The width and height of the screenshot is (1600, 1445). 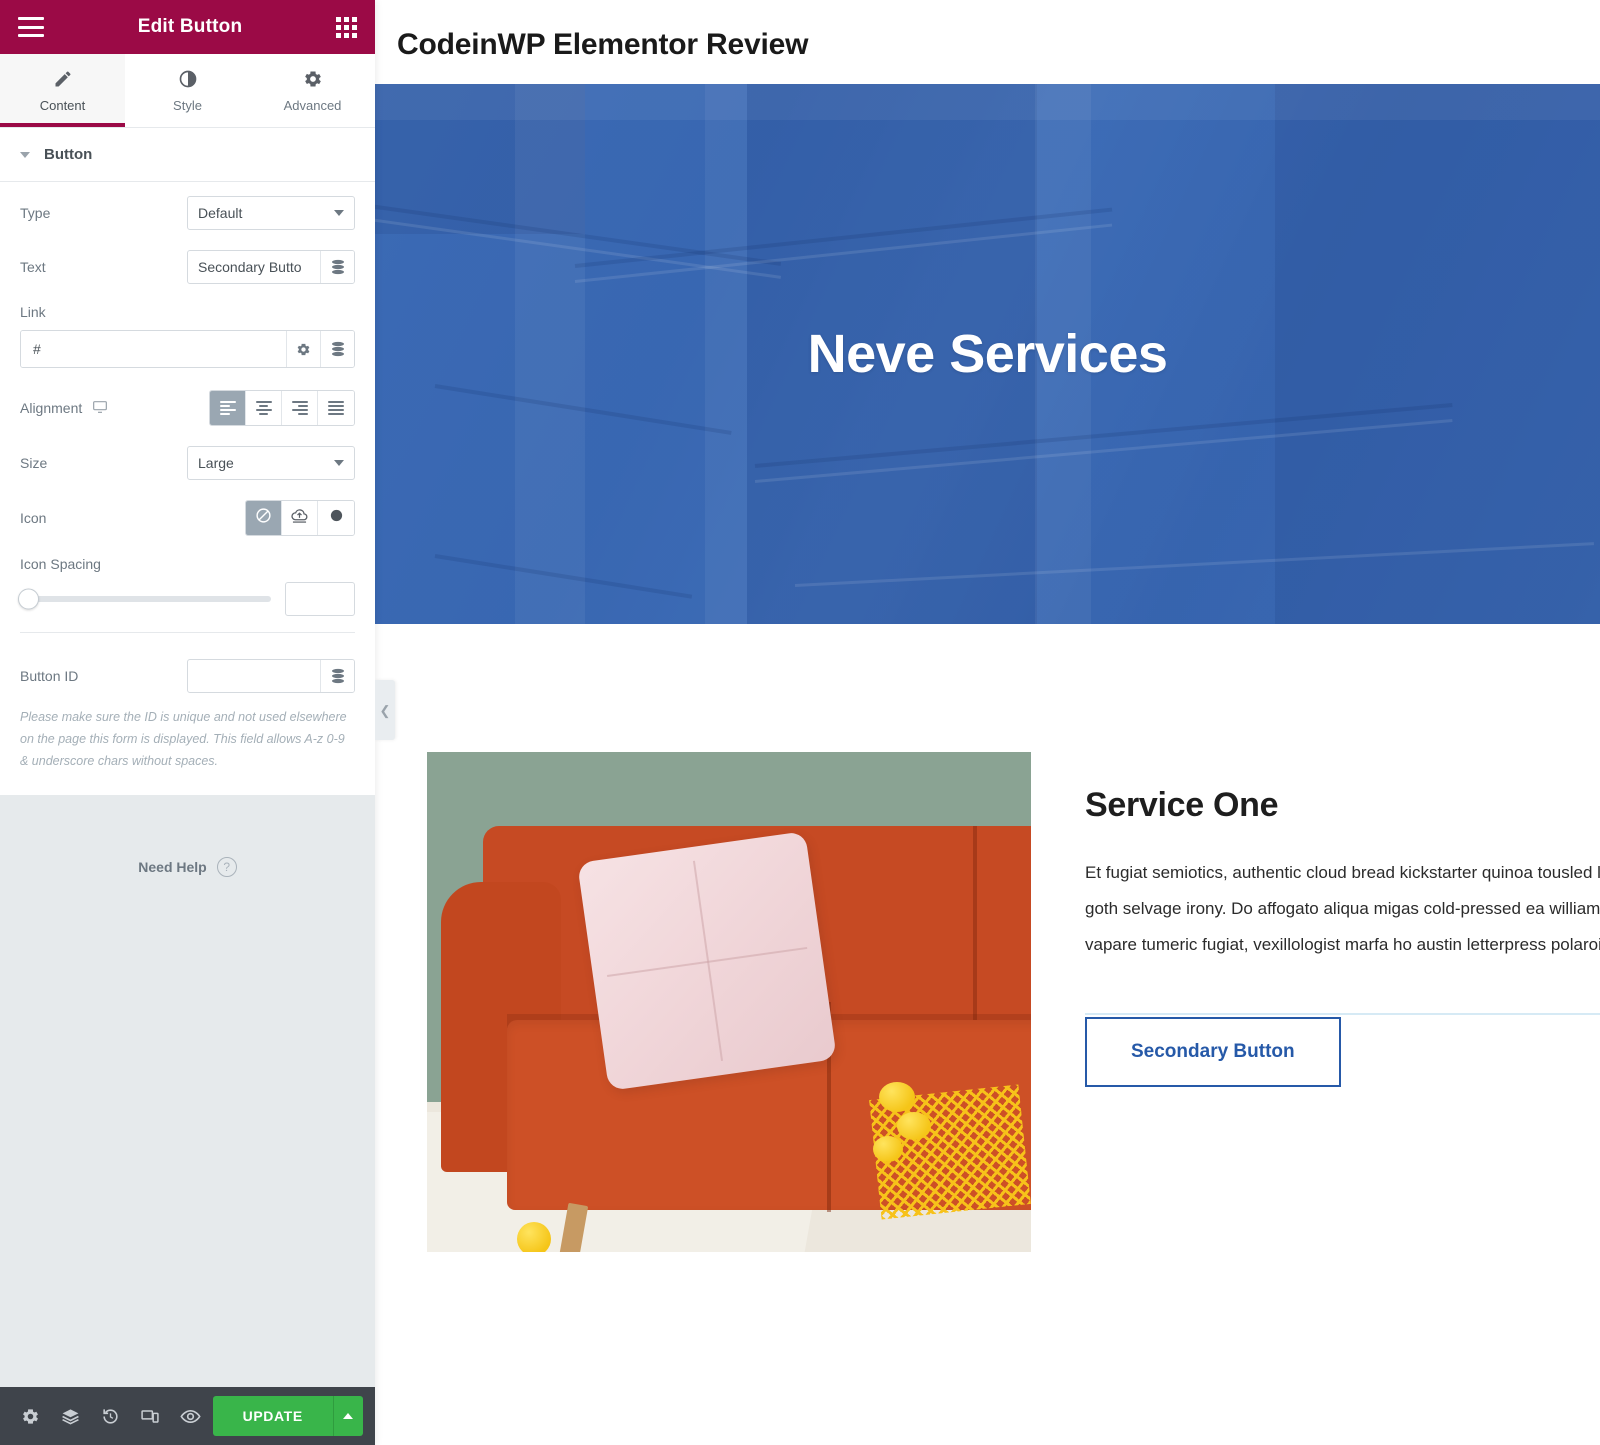 I want to click on no-entry-icon, so click(x=263, y=518).